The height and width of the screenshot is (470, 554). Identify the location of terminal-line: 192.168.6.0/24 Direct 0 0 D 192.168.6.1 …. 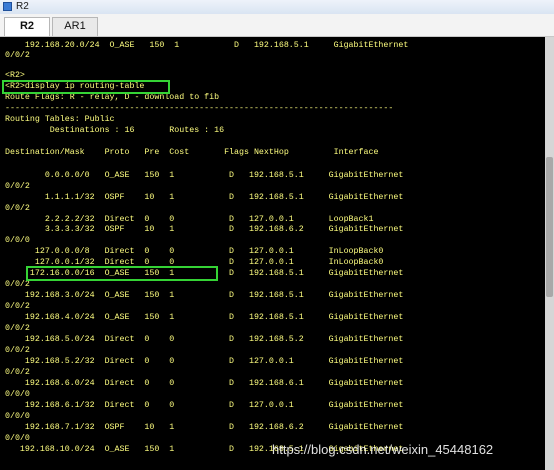
(204, 383).